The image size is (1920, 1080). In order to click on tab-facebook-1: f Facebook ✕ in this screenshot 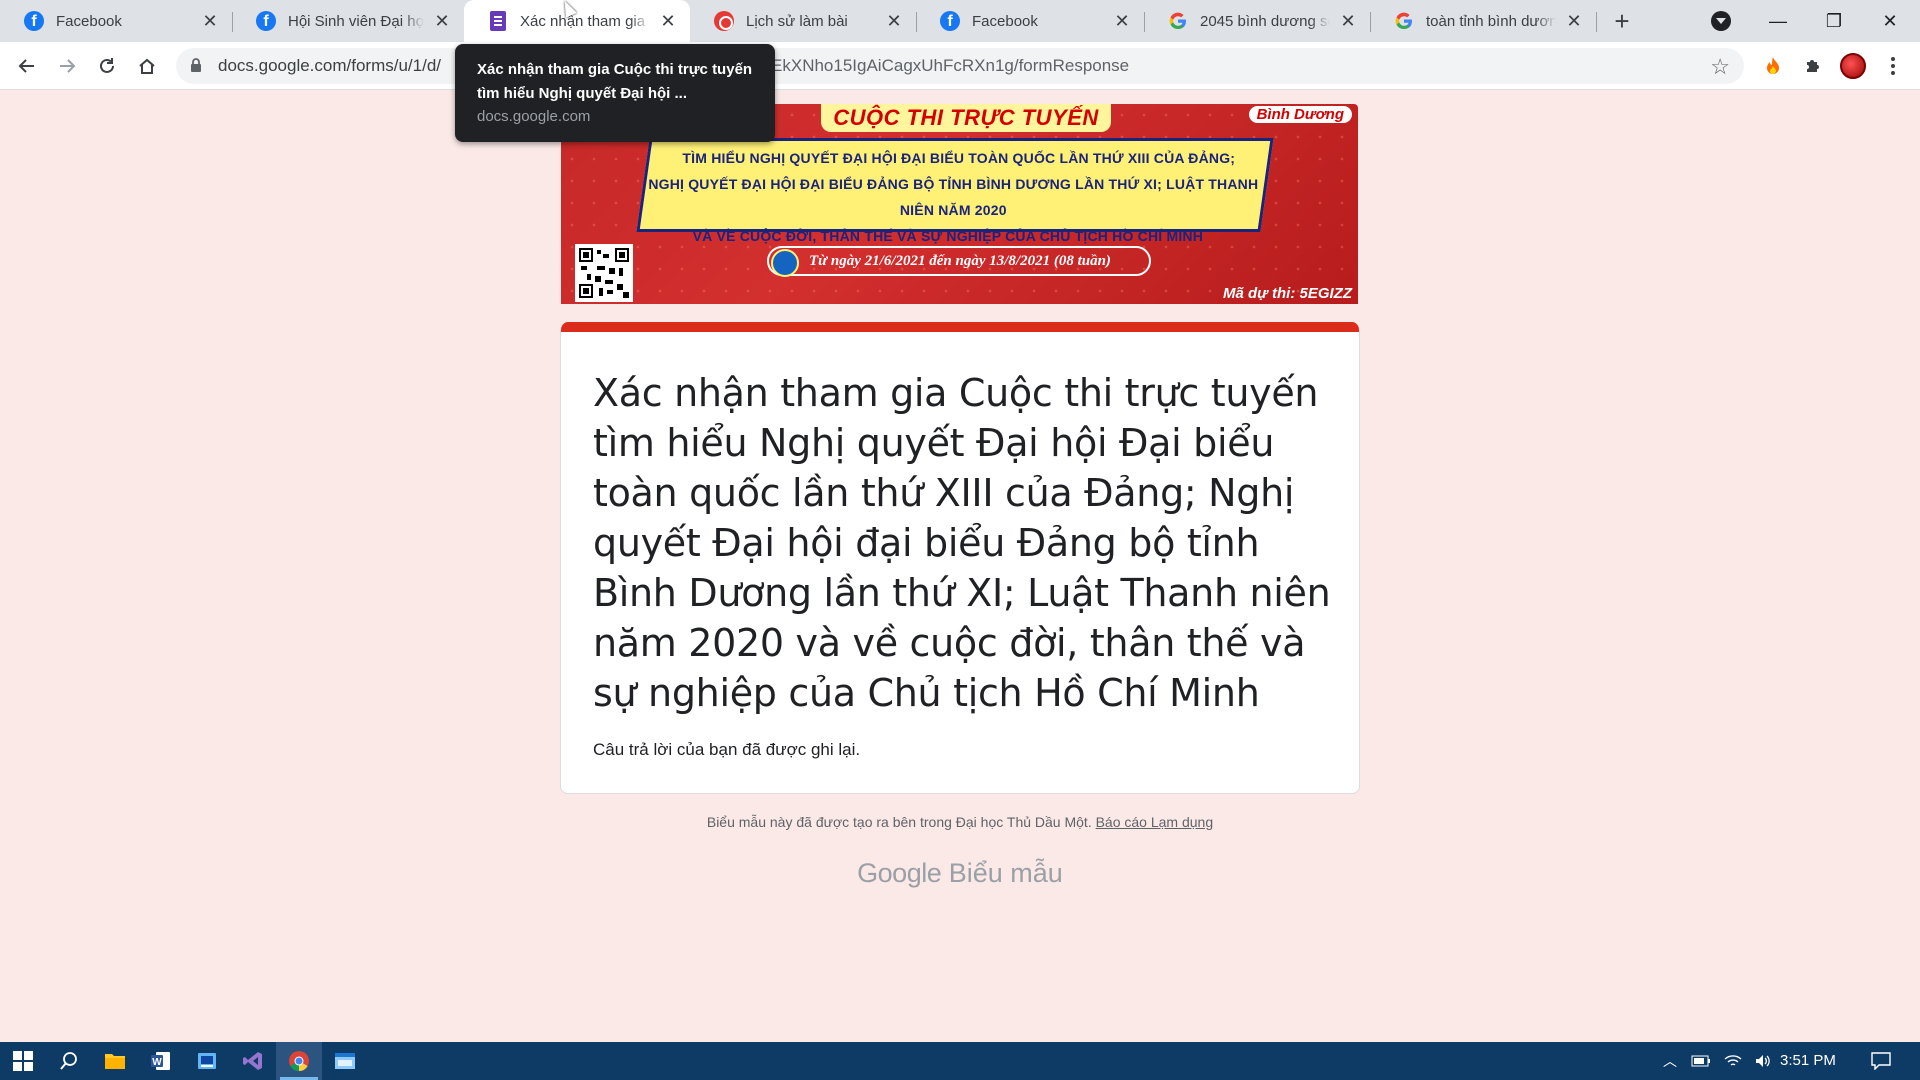, I will do `click(116, 21)`.